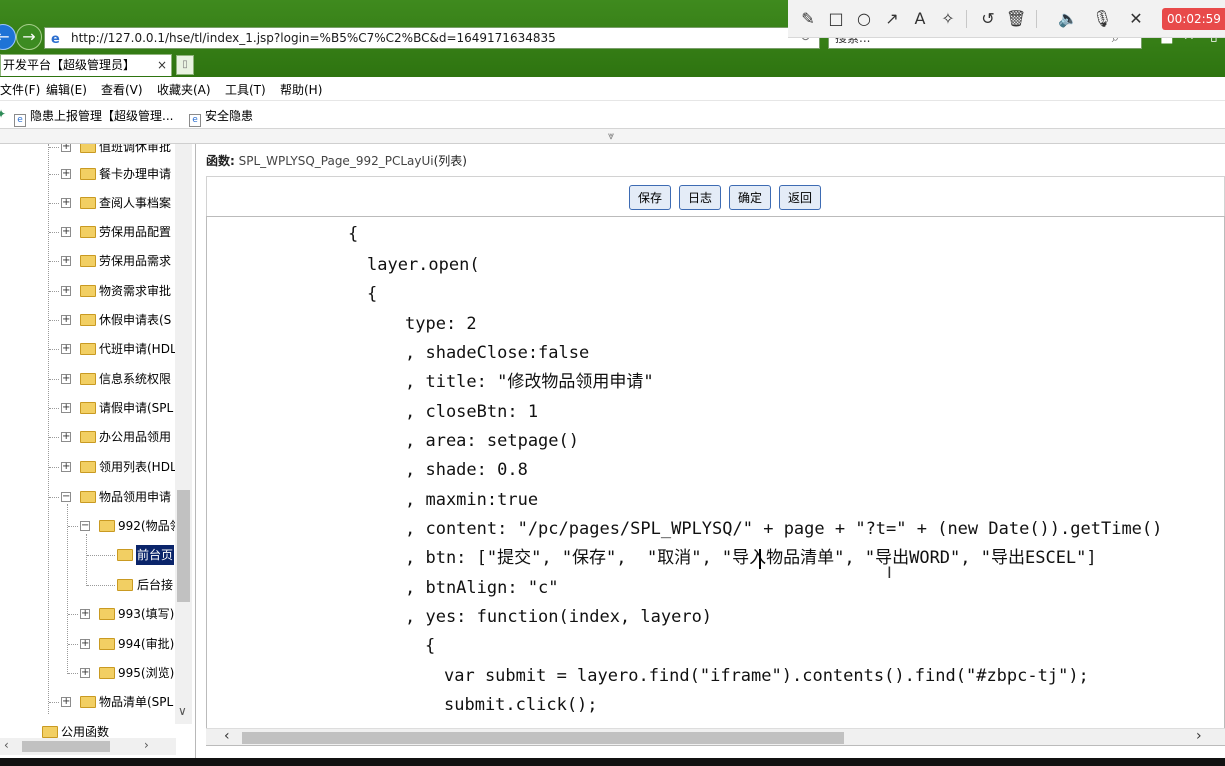  Describe the element at coordinates (612, 762) in the screenshot. I see `taskbar` at that location.